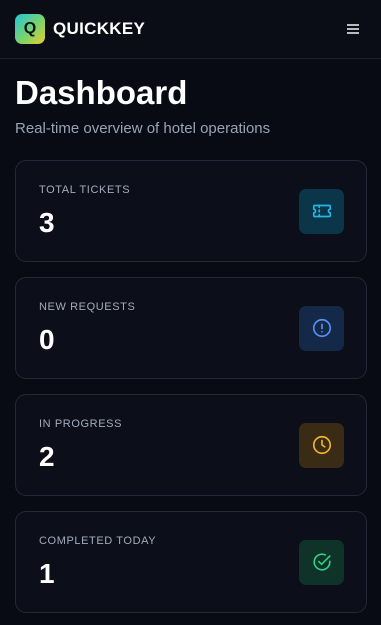  I want to click on stat-label: TOTAL TICKETS, so click(85, 189).